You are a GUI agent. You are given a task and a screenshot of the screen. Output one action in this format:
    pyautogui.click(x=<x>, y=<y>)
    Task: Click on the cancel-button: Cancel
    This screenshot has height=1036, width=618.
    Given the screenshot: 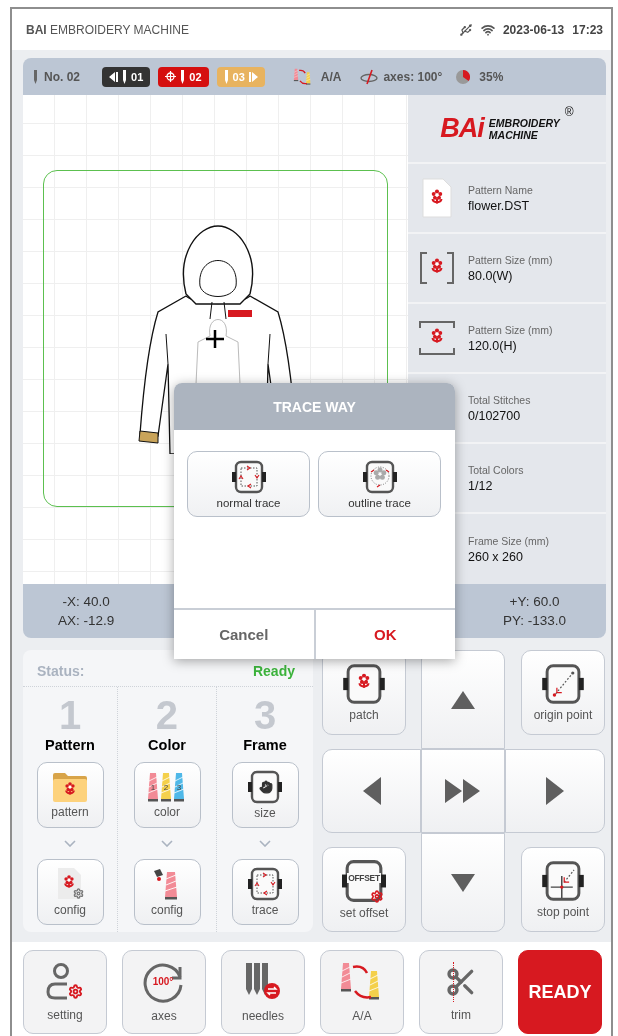 What is the action you would take?
    pyautogui.click(x=244, y=634)
    